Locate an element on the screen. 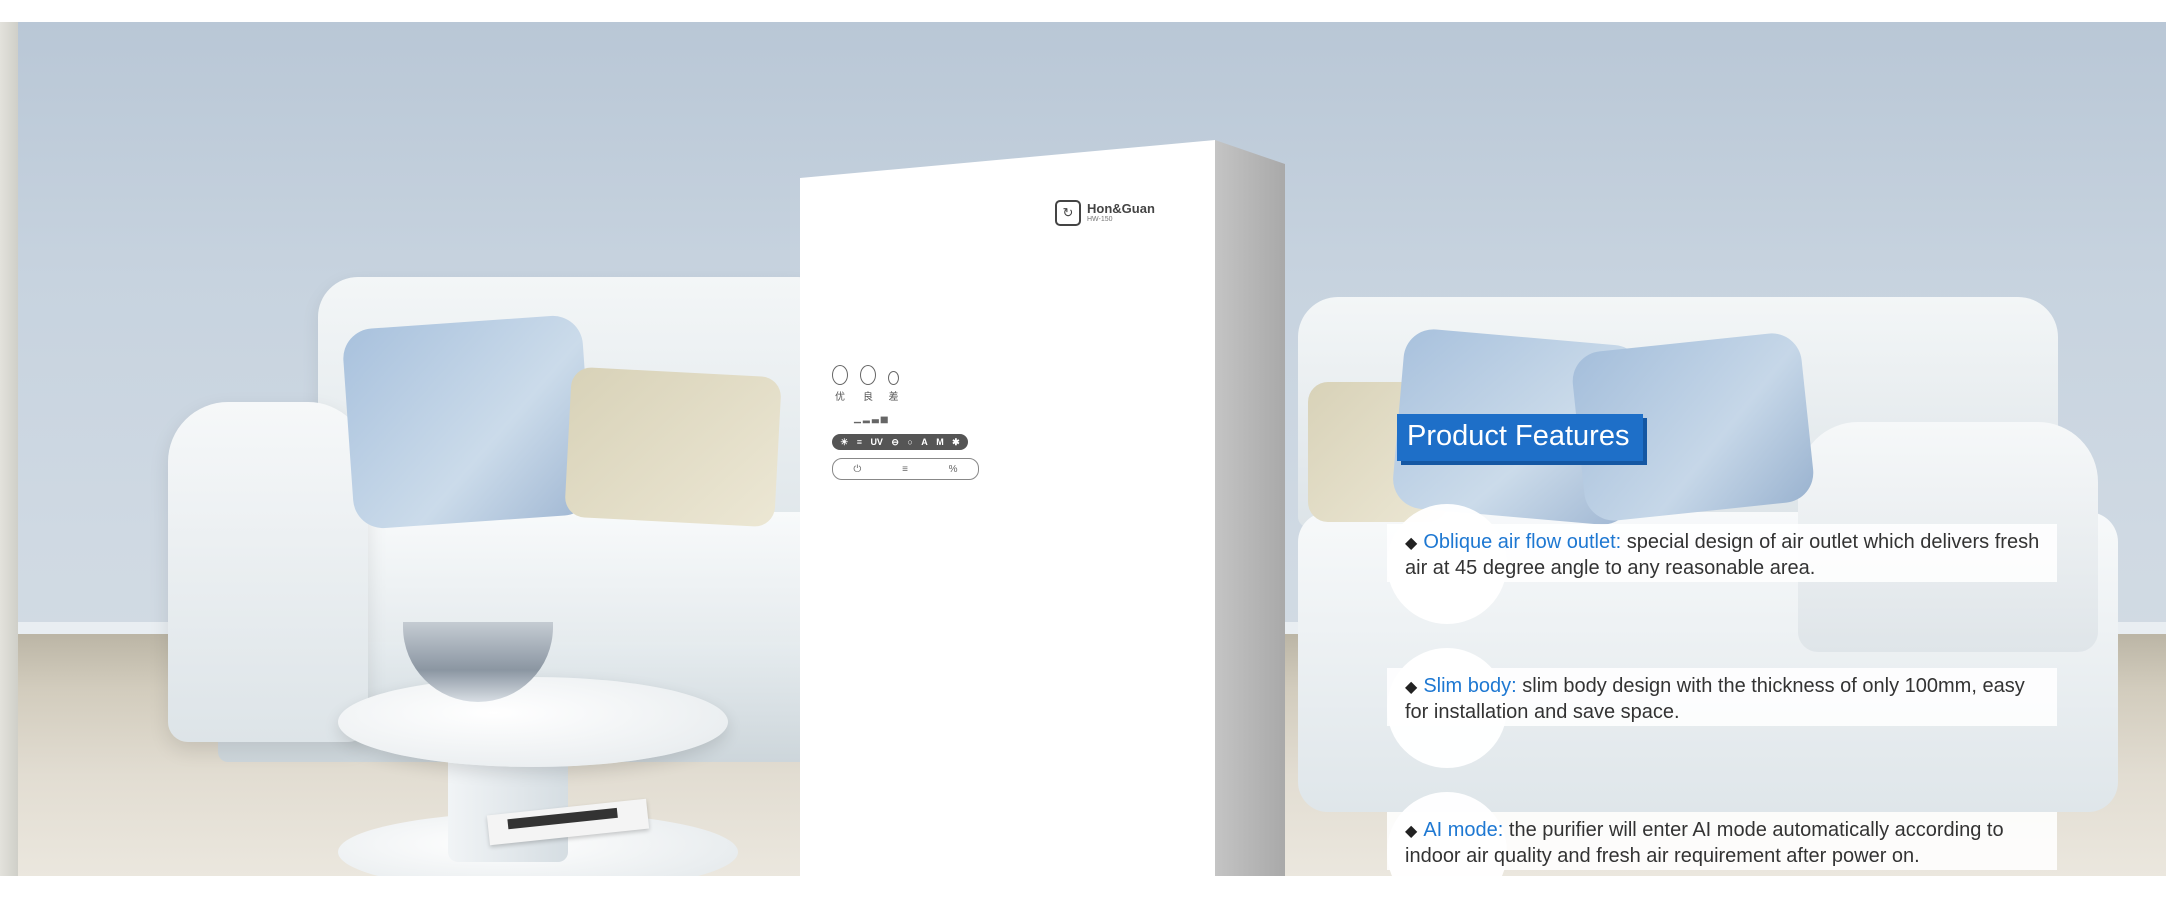 This screenshot has height=912, width=2166. sofa-left-arm is located at coordinates (268, 572).